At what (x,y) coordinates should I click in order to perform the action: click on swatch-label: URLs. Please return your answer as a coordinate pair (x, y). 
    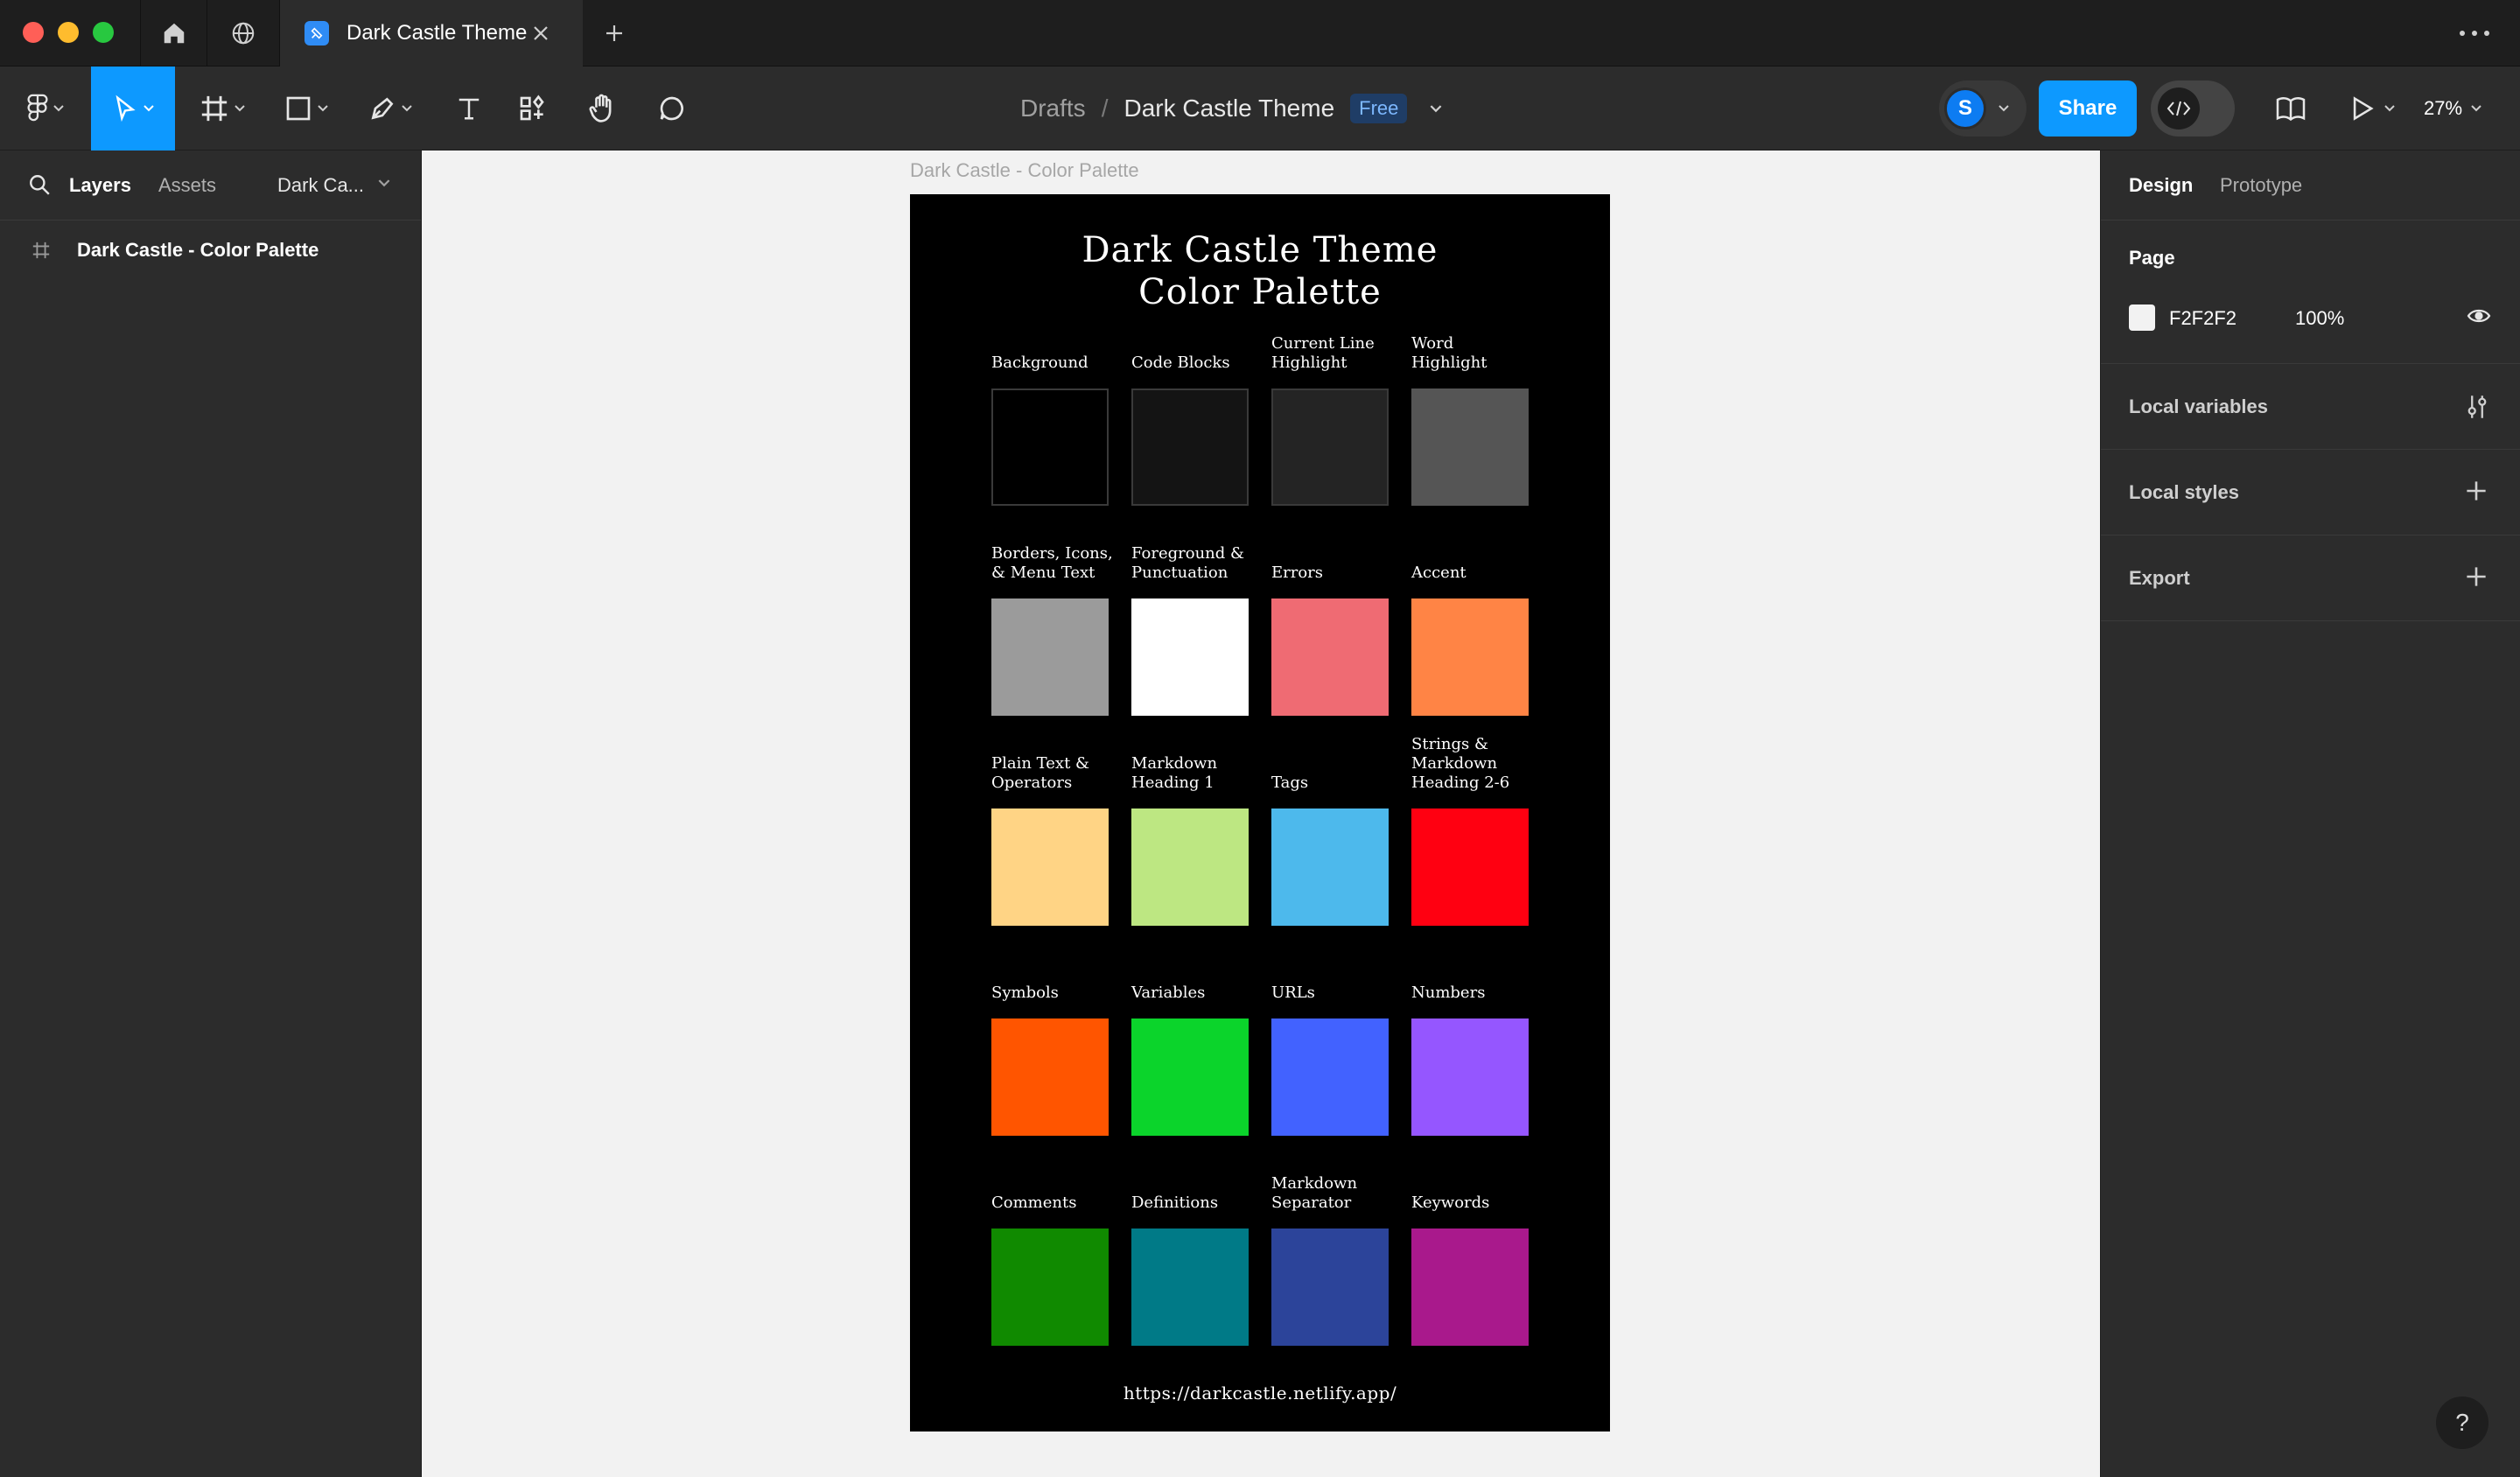
    Looking at the image, I should click on (1293, 993).